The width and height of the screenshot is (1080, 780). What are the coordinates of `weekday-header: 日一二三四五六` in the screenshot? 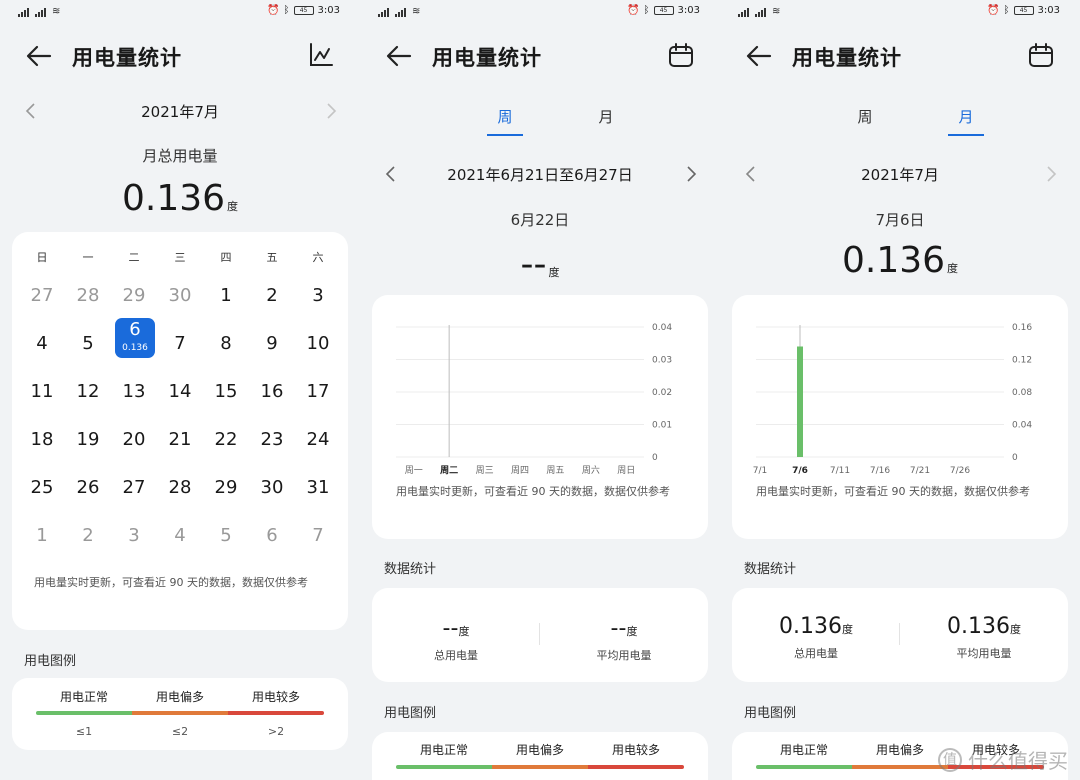 It's located at (183, 257).